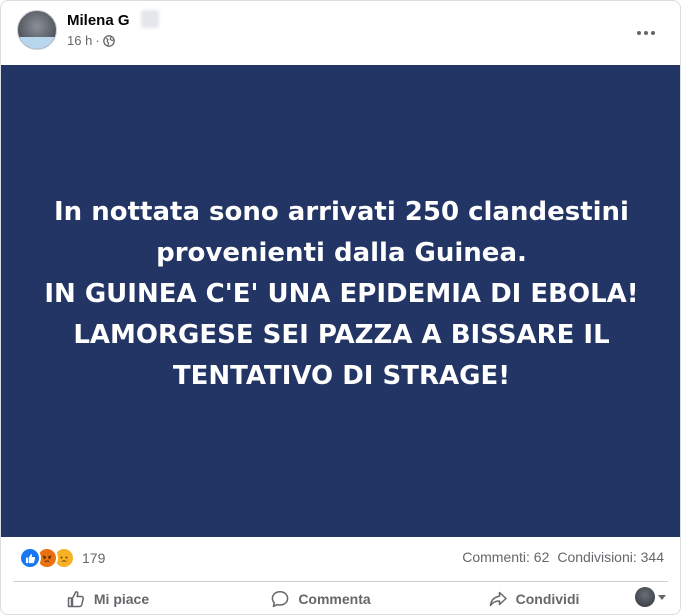 This screenshot has width=681, height=615. I want to click on share-icon, so click(498, 599).